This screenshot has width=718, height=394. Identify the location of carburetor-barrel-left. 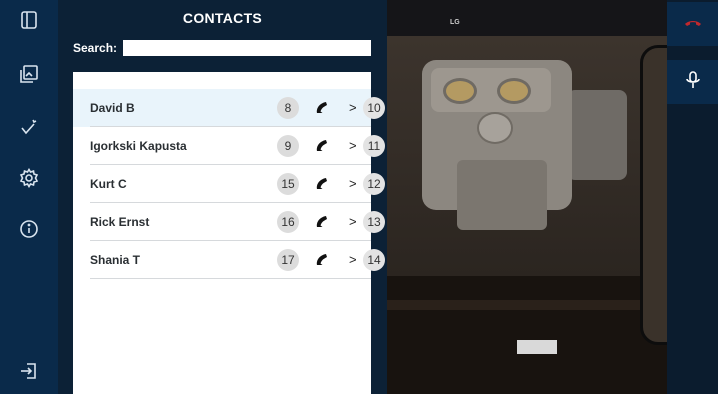
(460, 91).